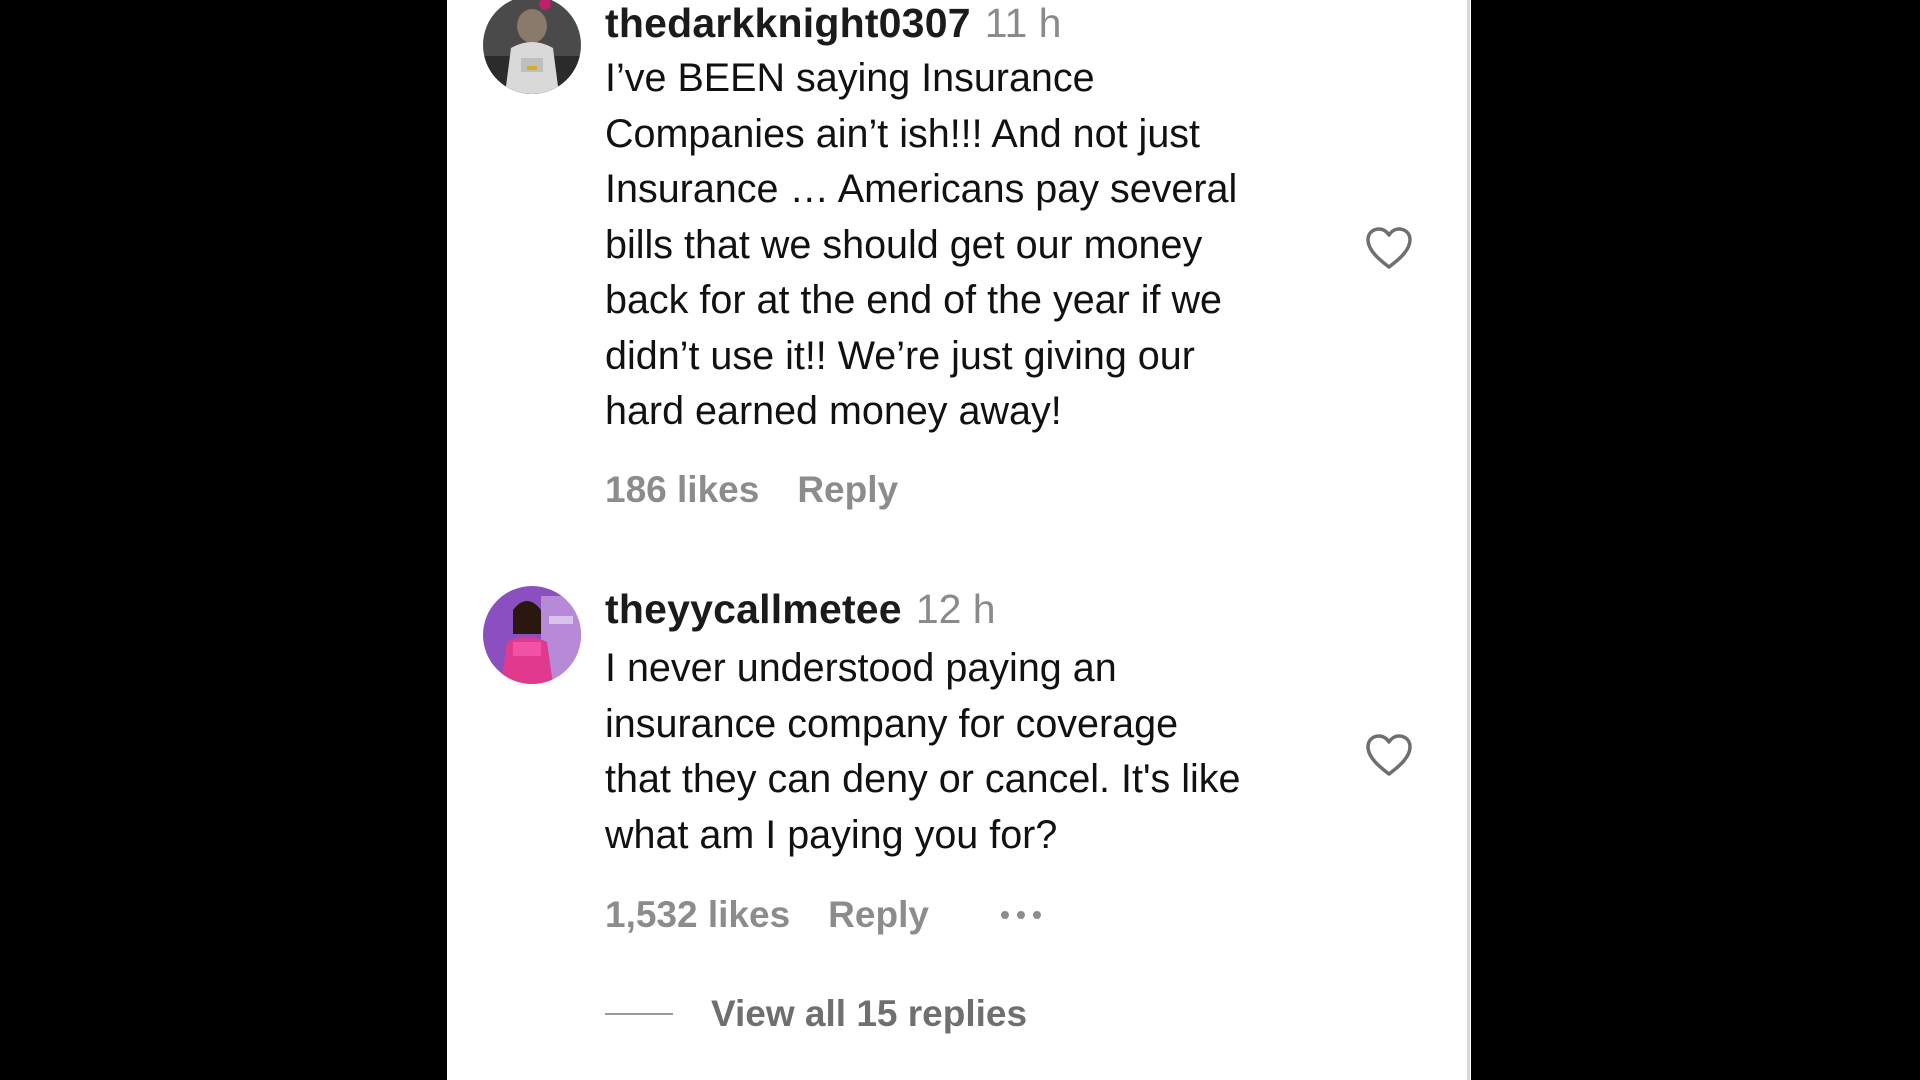  What do you see at coordinates (955, 609) in the screenshot?
I see `timestamp: 12 h` at bounding box center [955, 609].